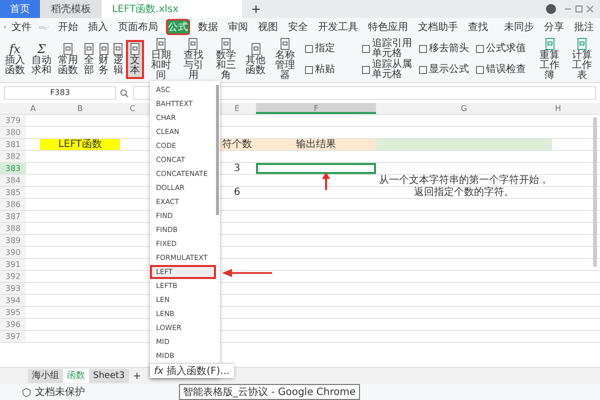  What do you see at coordinates (194, 59) in the screenshot?
I see `ribbon-button: 查找与引用` at bounding box center [194, 59].